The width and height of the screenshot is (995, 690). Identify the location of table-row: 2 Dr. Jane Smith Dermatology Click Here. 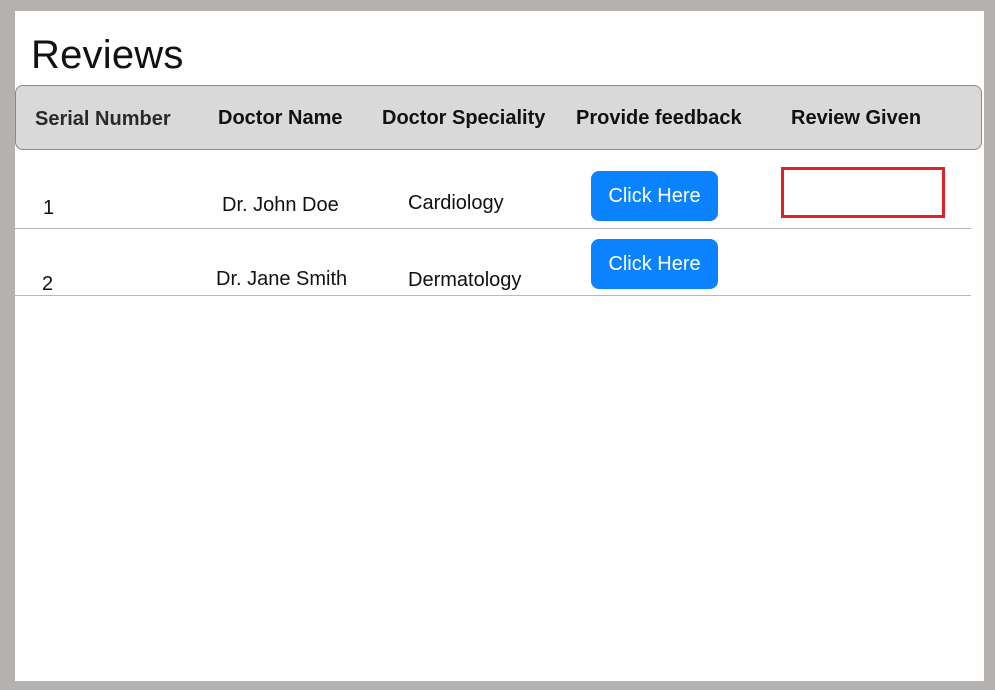
(493, 262).